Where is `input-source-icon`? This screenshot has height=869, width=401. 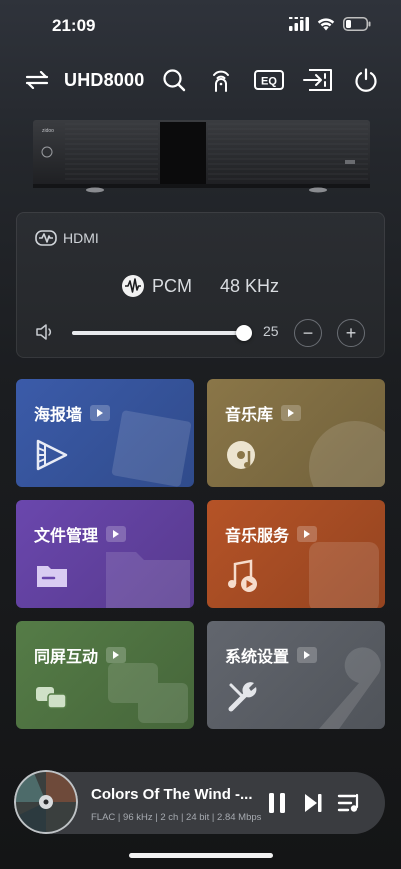 input-source-icon is located at coordinates (317, 80).